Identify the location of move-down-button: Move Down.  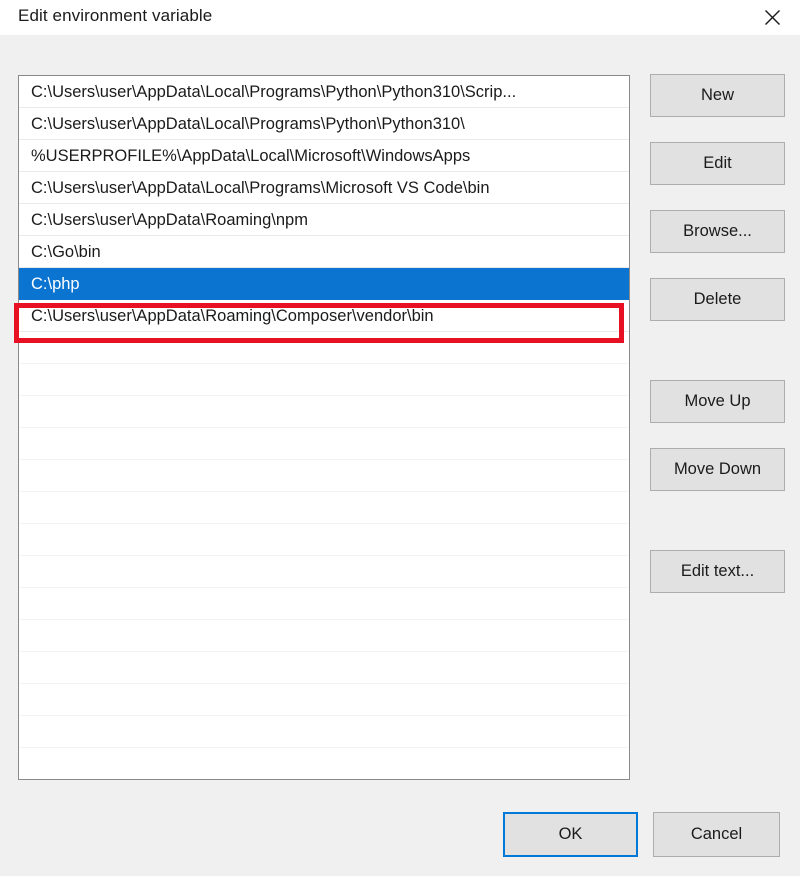
(717, 469).